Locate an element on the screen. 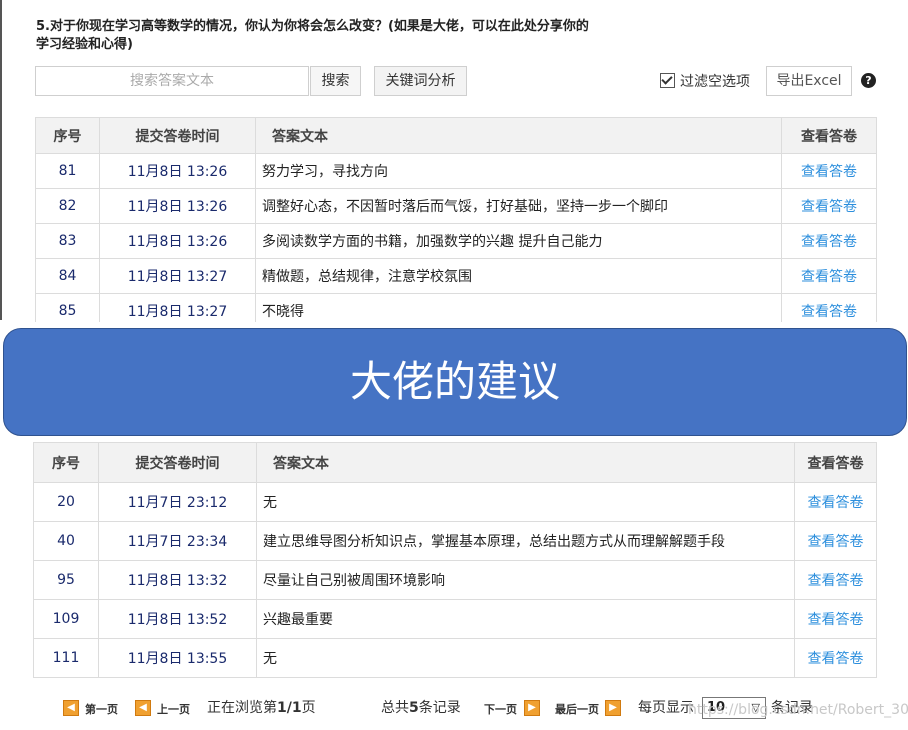 This screenshot has width=908, height=730. keyword-analysis-button: 关键词分析 is located at coordinates (420, 81).